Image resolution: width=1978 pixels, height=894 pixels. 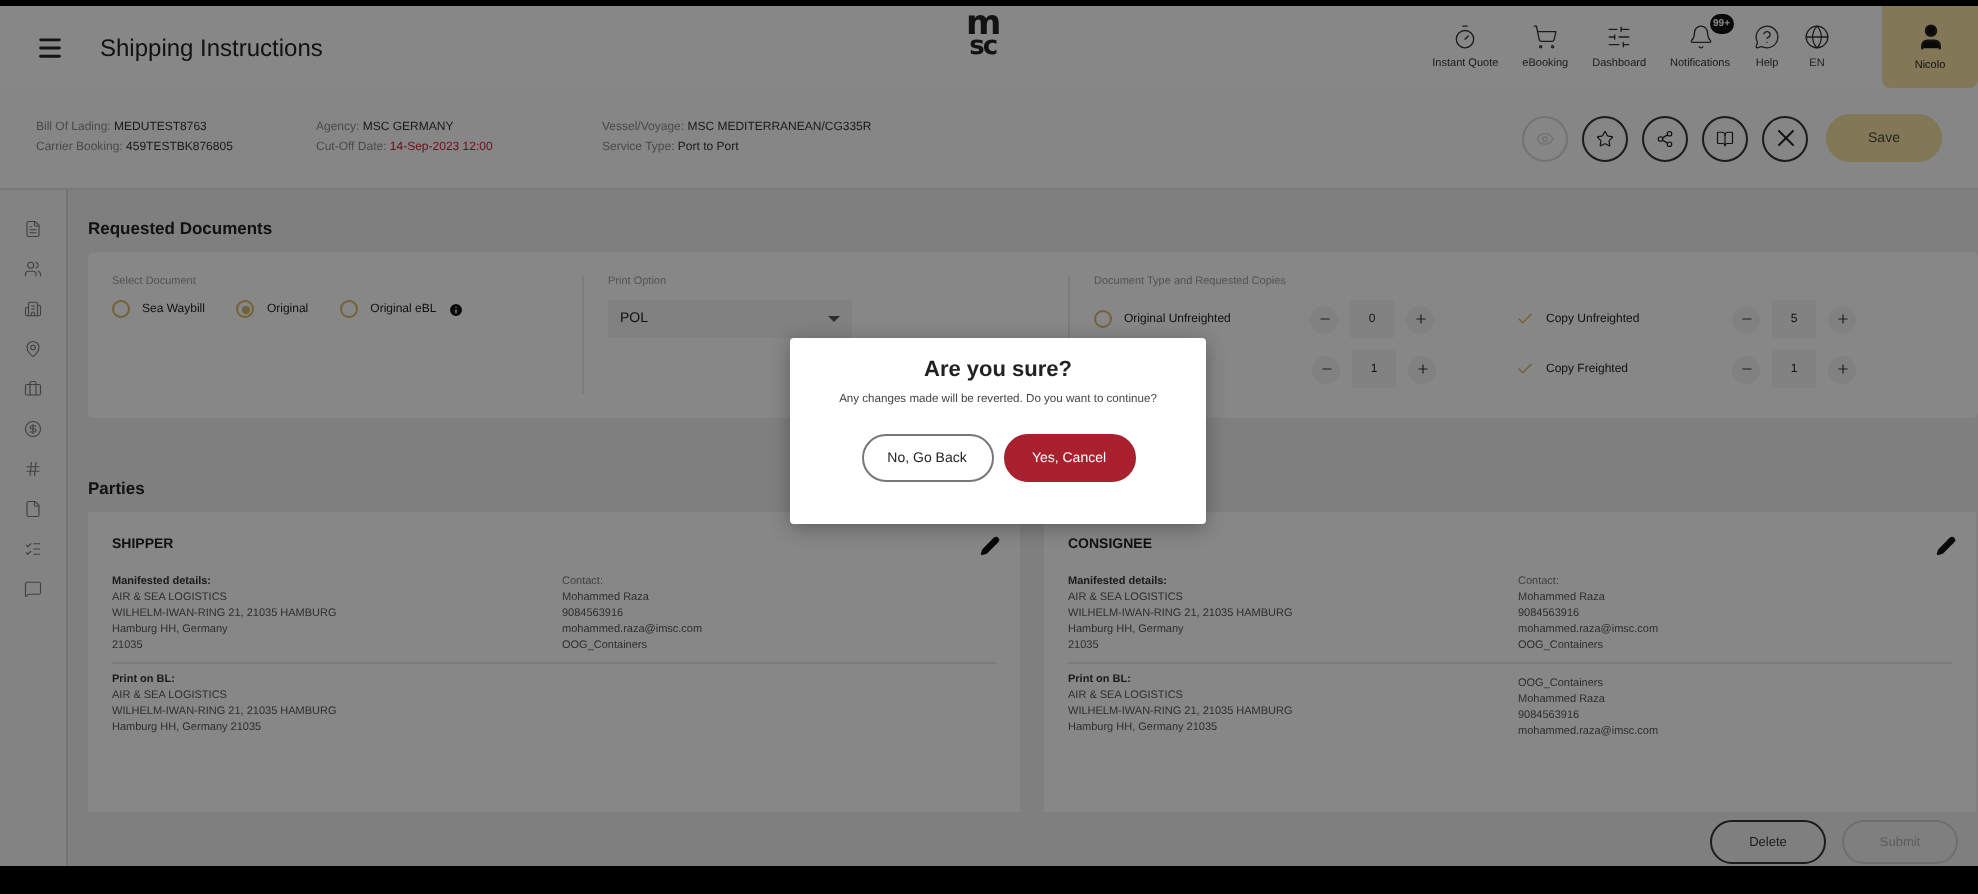 I want to click on star-icon, so click(x=1605, y=138).